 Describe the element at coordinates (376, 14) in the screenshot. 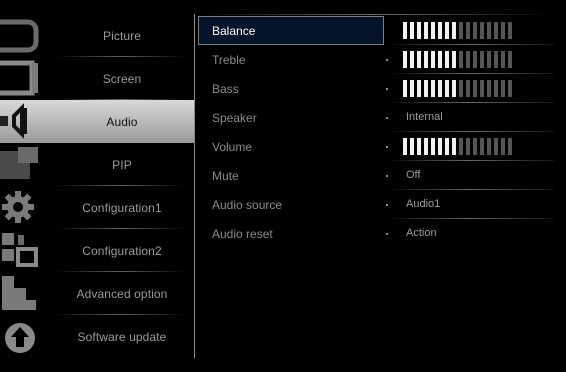

I see `top-separator` at that location.